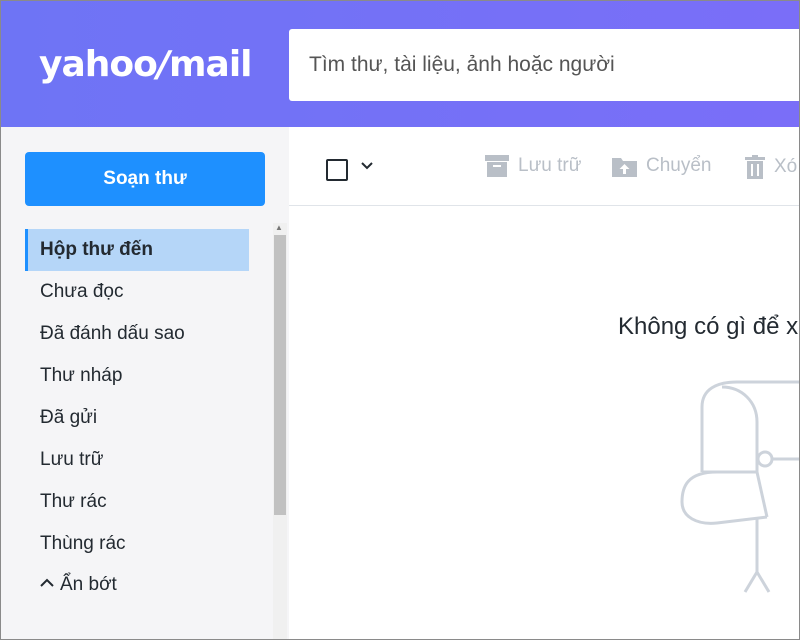 The width and height of the screenshot is (800, 640). I want to click on search-box, so click(544, 65).